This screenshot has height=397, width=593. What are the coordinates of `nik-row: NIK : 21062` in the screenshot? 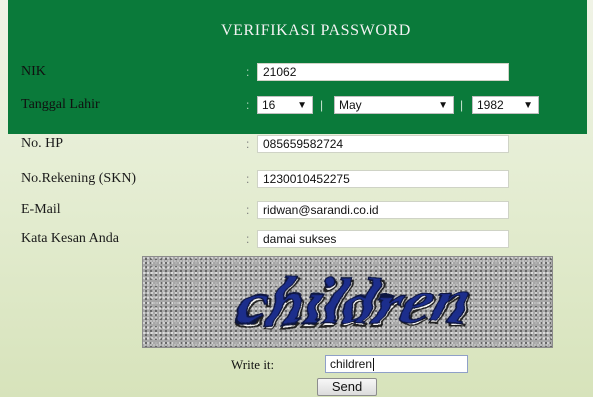 It's located at (296, 73).